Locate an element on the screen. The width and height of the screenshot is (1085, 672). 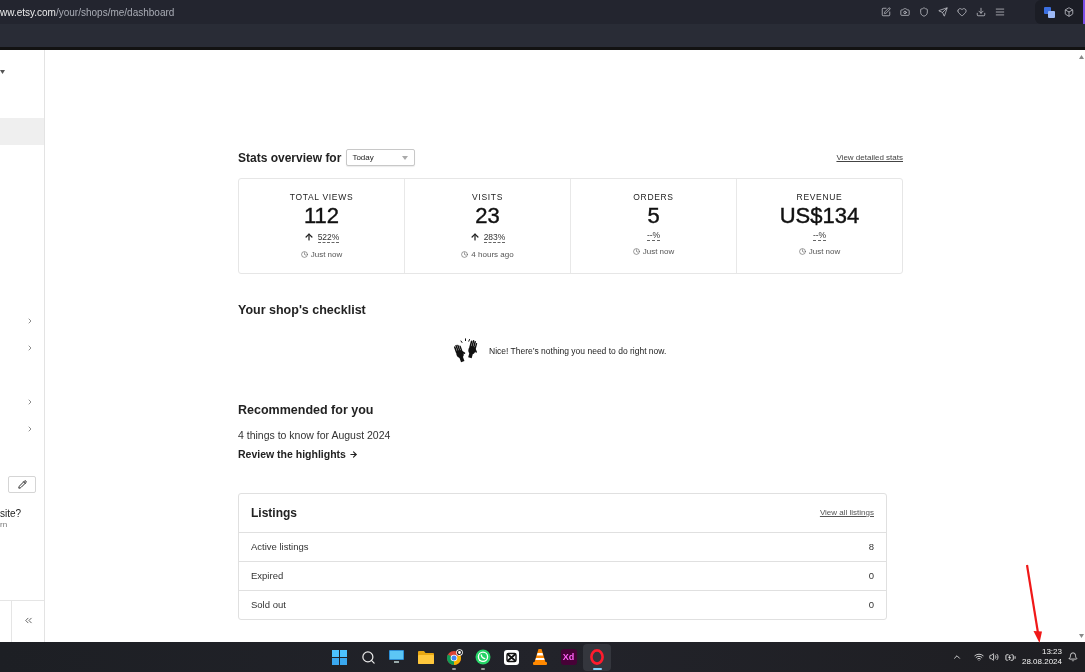
view-all-listings-link: View all listings is located at coordinates (846, 513).